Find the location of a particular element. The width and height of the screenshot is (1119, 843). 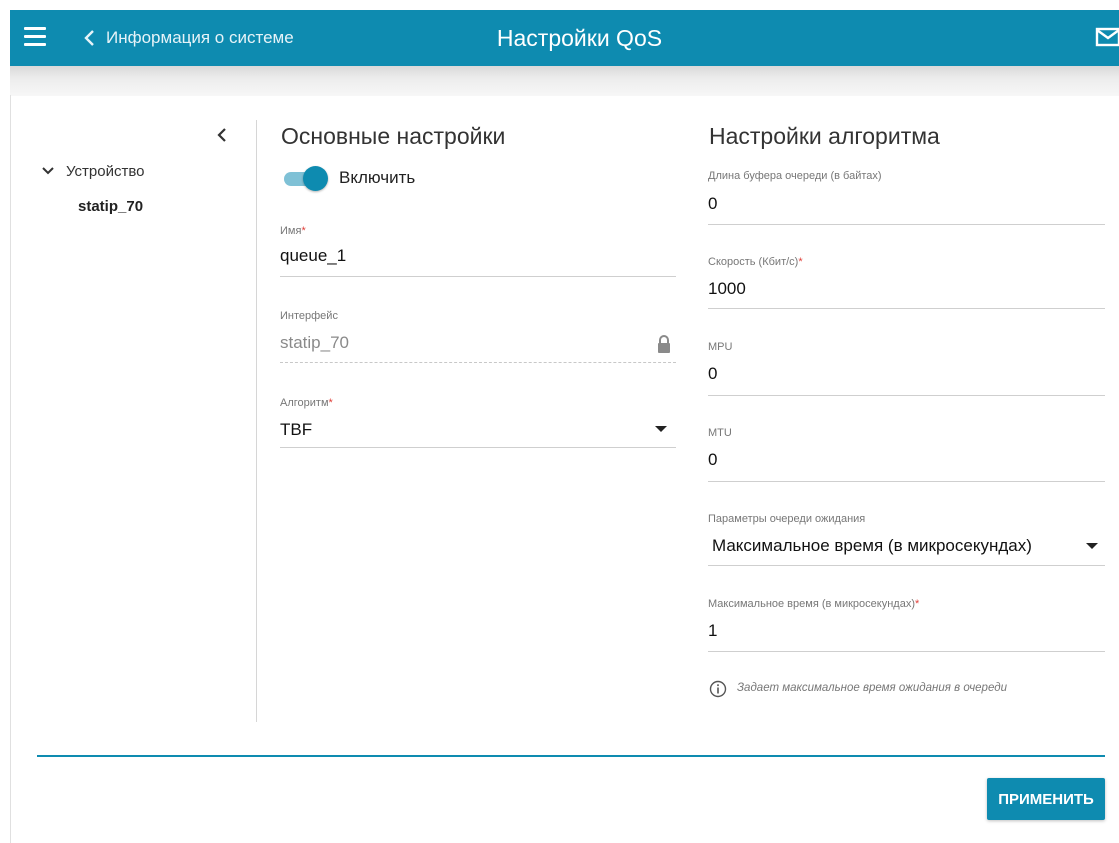

rate-underline is located at coordinates (906, 308).